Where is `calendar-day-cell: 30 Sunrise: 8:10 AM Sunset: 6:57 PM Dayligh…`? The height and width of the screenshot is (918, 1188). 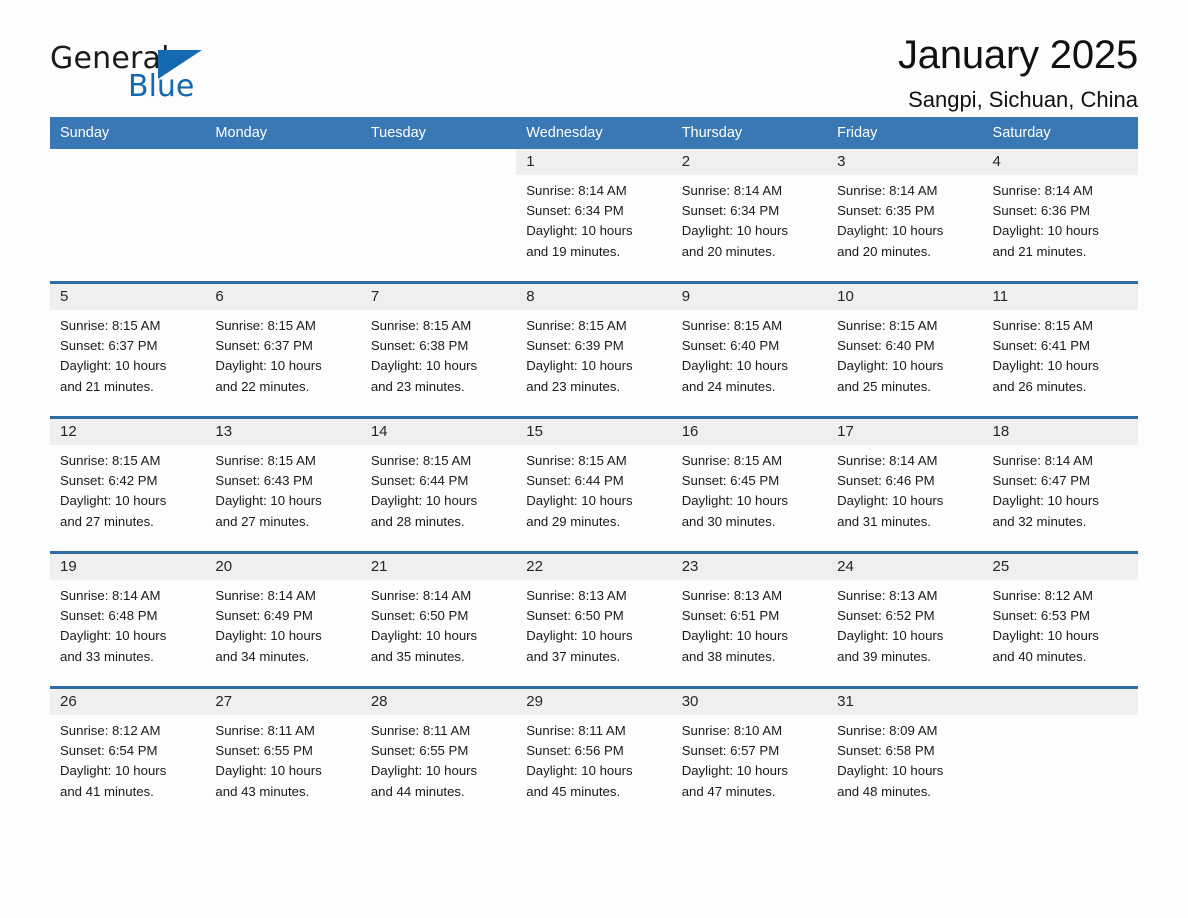 calendar-day-cell: 30 Sunrise: 8:10 AM Sunset: 6:57 PM Dayligh… is located at coordinates (749, 753).